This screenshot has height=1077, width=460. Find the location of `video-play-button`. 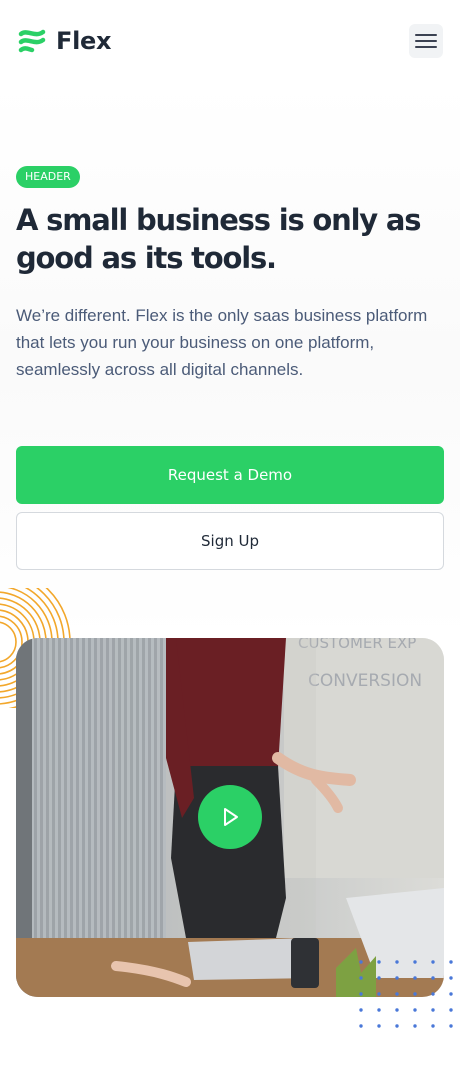

video-play-button is located at coordinates (230, 817).